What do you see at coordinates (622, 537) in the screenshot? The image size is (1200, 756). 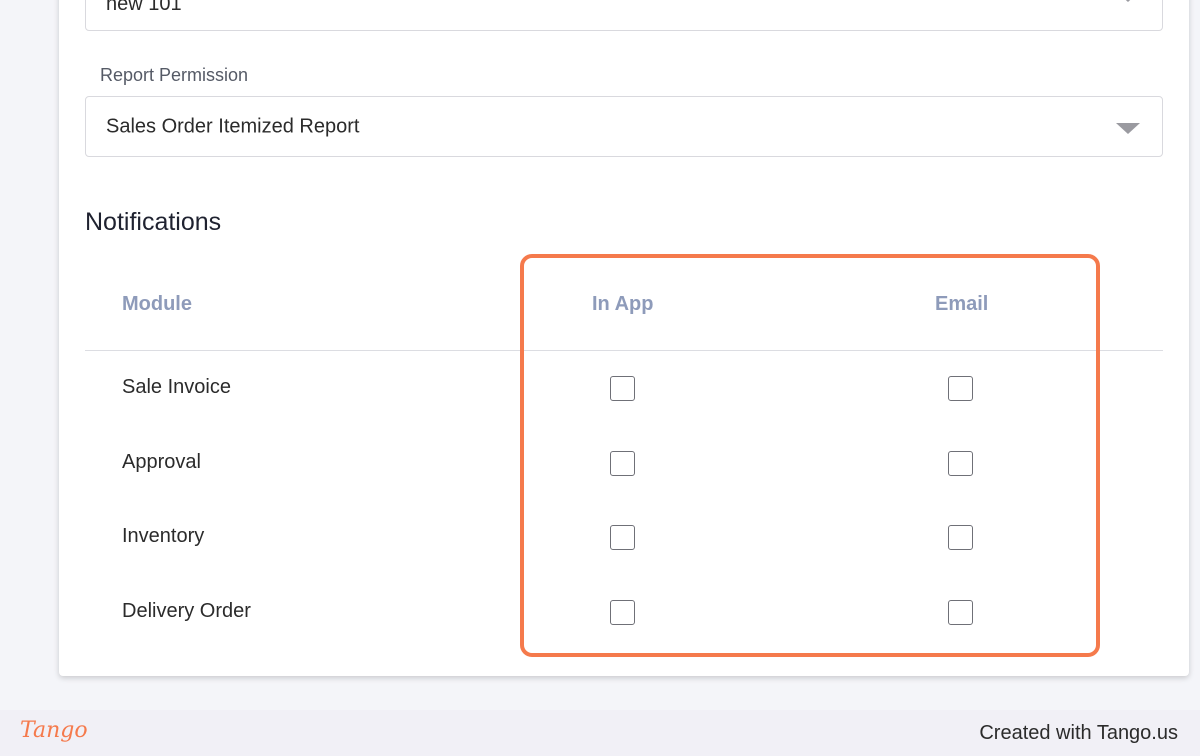 I see `checkbox-inventory-in-app` at bounding box center [622, 537].